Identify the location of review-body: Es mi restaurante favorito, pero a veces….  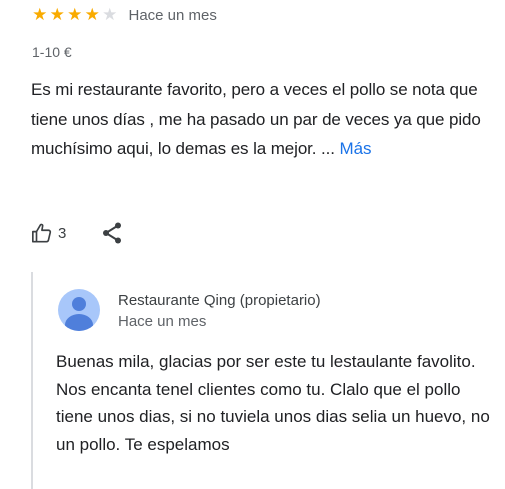
(256, 119).